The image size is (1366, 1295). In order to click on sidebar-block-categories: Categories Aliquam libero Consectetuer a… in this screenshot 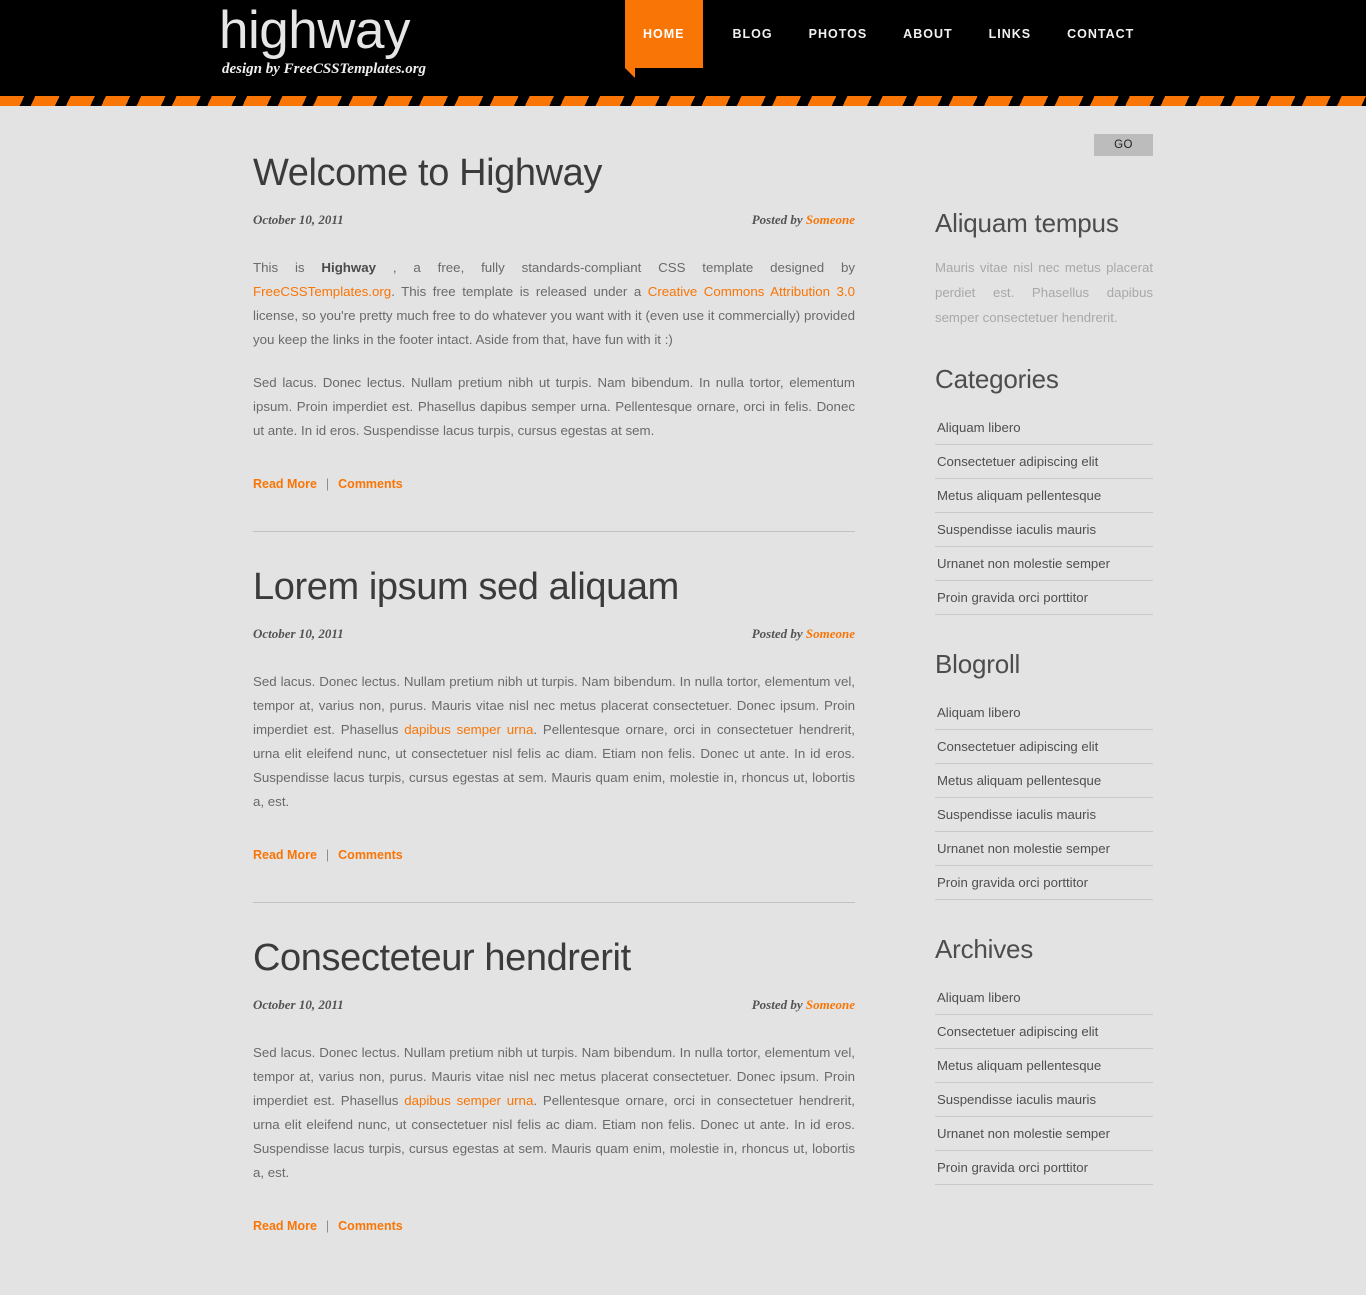, I will do `click(1044, 489)`.